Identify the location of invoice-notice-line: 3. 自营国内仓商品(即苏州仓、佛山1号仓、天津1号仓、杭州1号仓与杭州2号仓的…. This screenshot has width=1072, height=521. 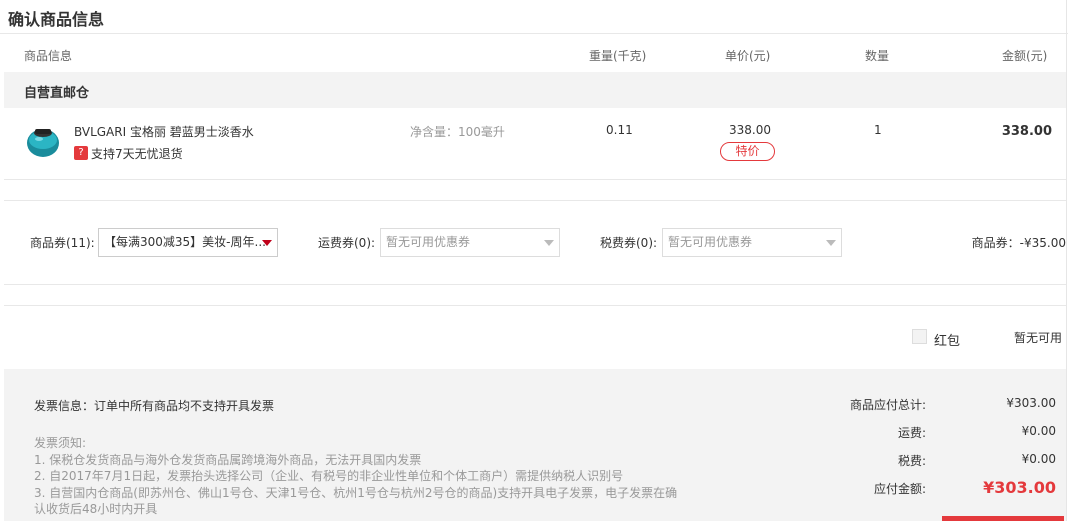
(356, 492).